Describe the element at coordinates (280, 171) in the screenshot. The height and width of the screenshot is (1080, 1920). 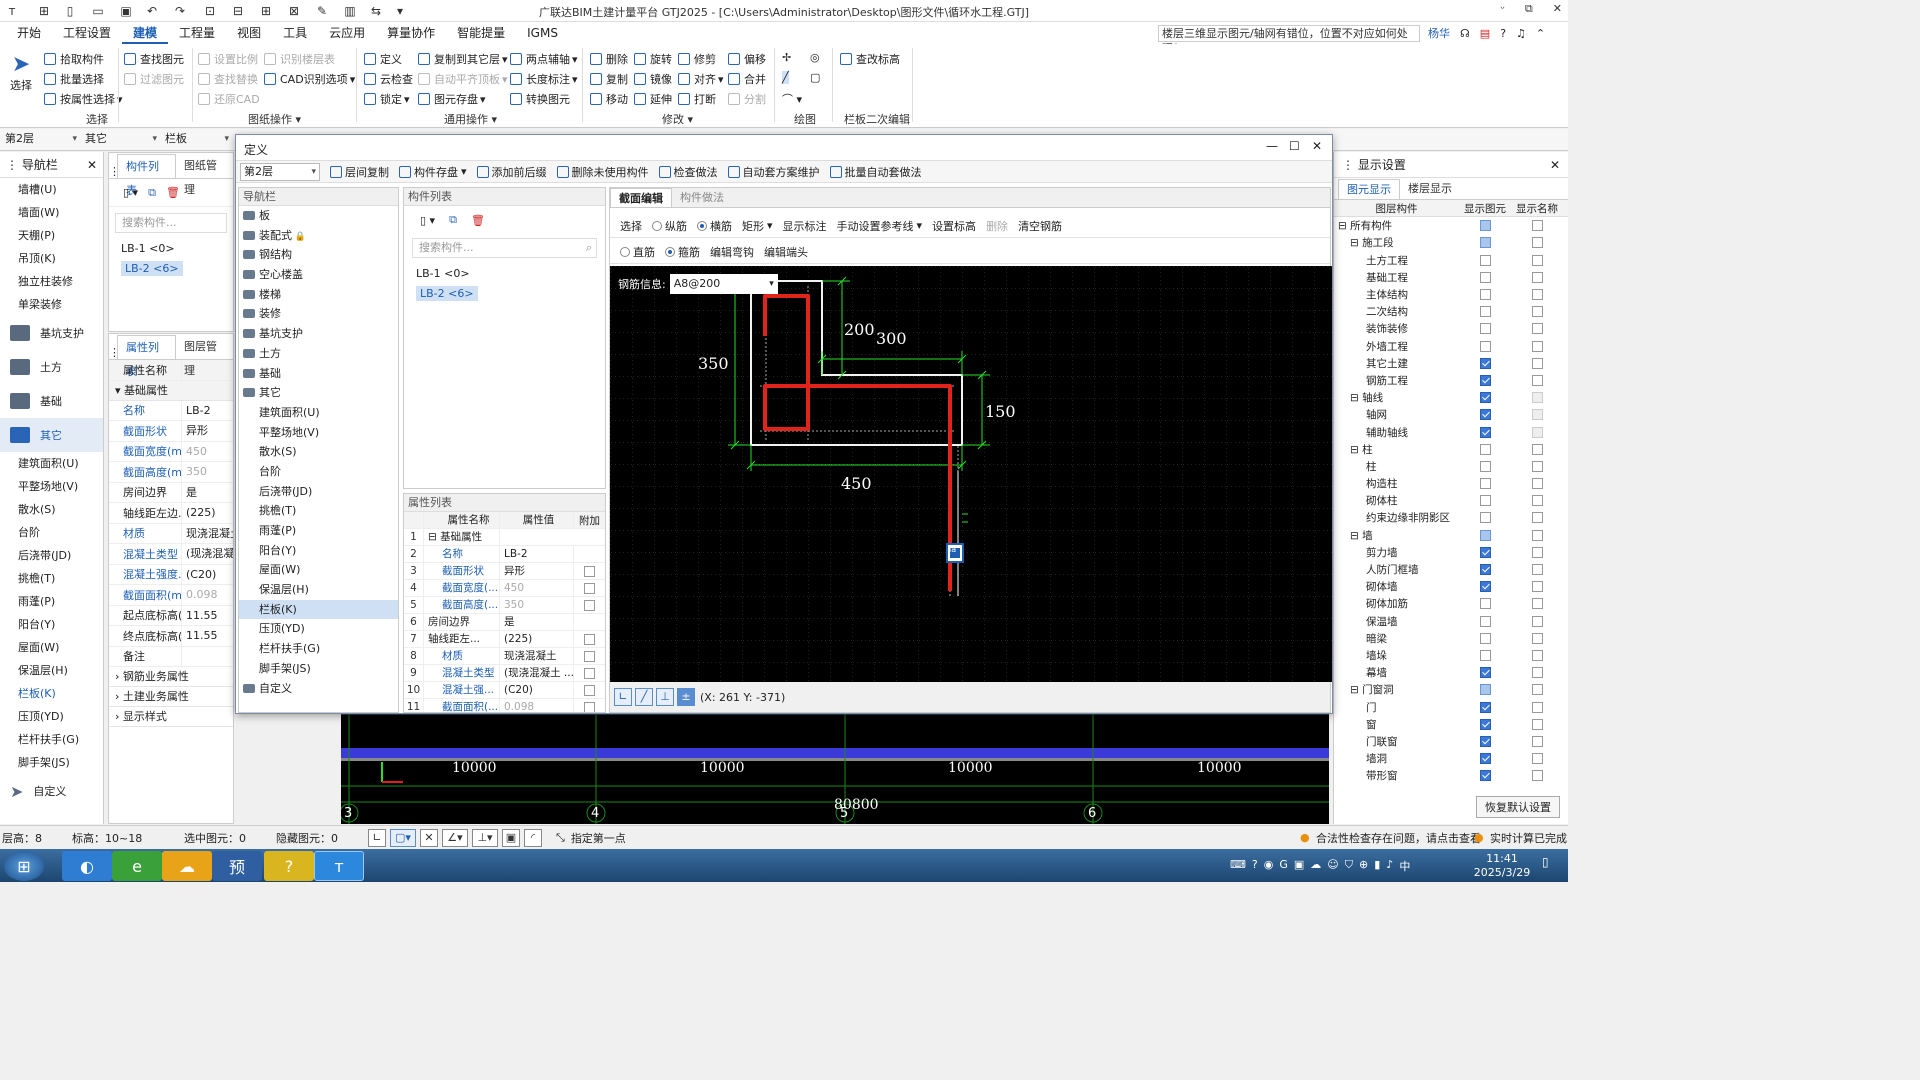
I see `dialog-floor-select: 第2层` at that location.